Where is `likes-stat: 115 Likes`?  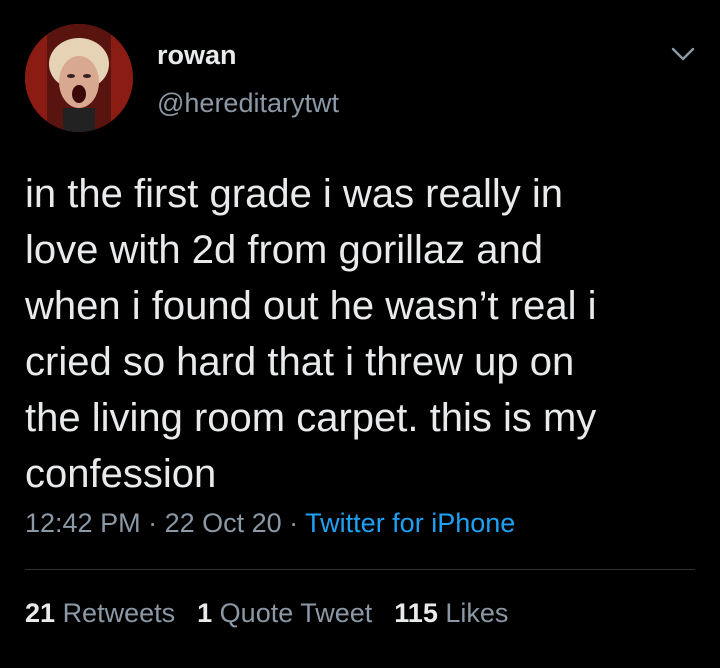 likes-stat: 115 Likes is located at coordinates (451, 613).